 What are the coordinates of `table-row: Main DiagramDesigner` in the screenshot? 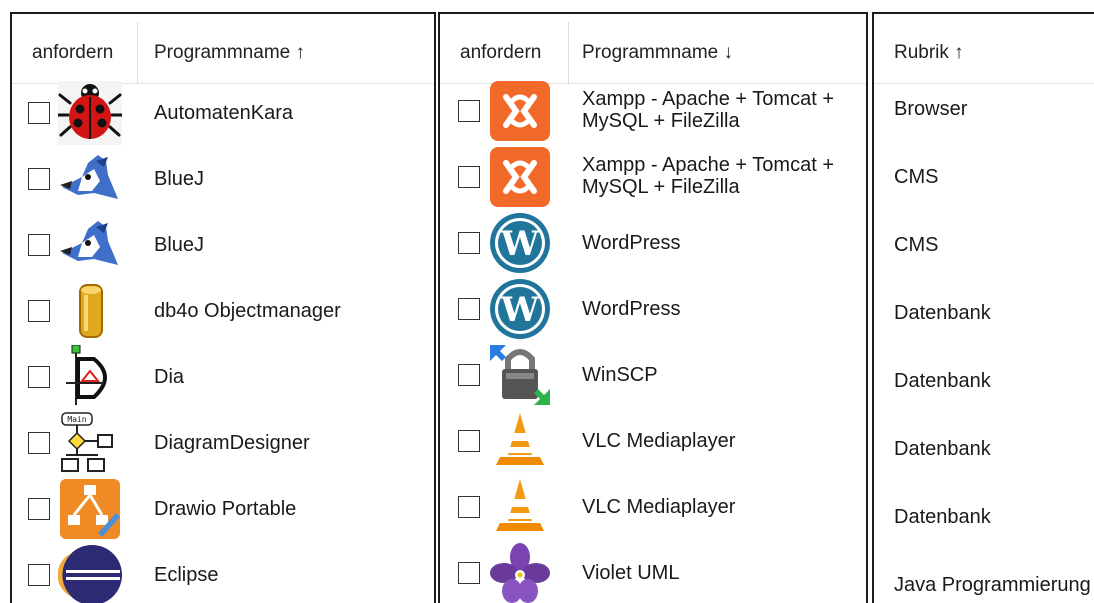 It's located at (223, 443).